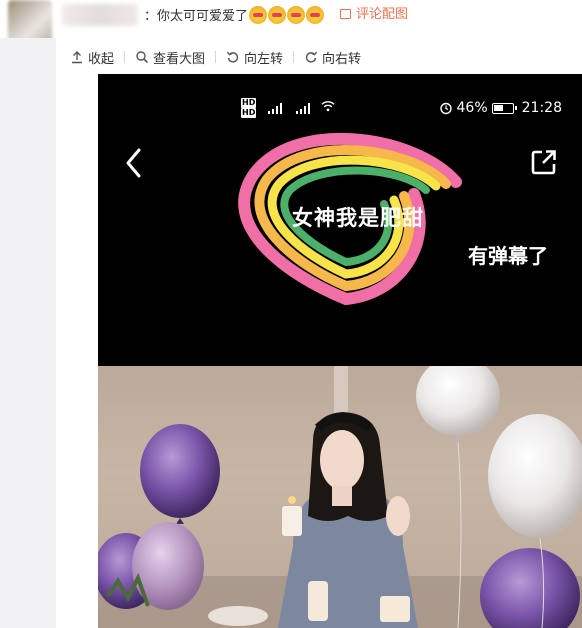  Describe the element at coordinates (179, 59) in the screenshot. I see `view-large-label: 查看大图` at that location.